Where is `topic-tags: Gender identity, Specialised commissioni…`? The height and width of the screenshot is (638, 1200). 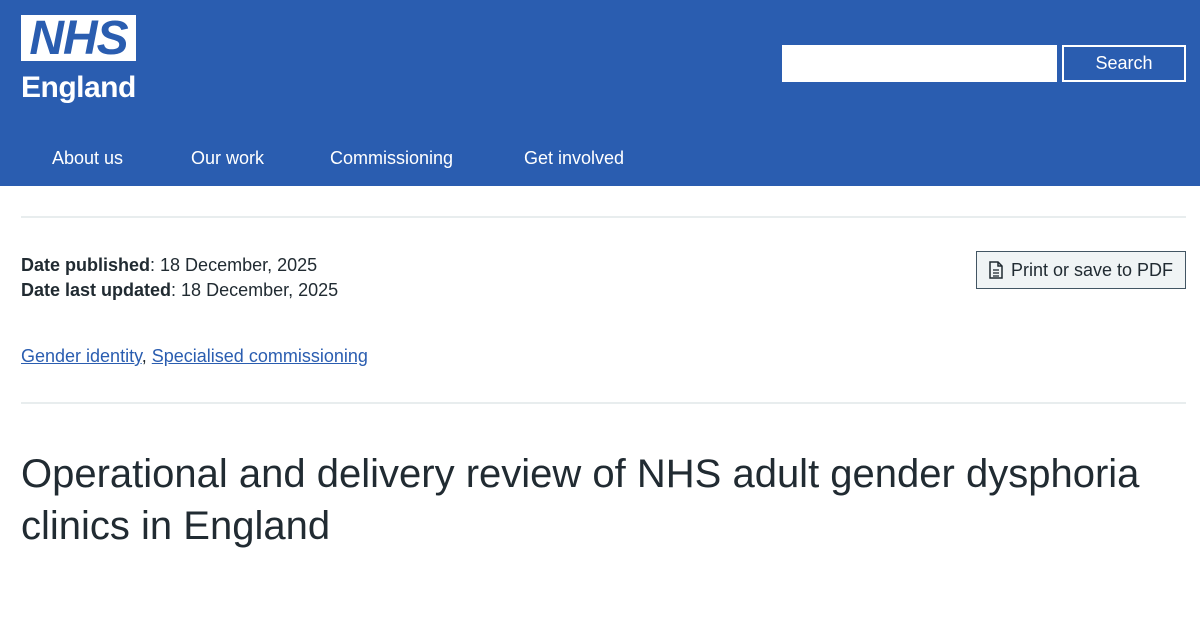
topic-tags: Gender identity, Specialised commissioni… is located at coordinates (194, 356).